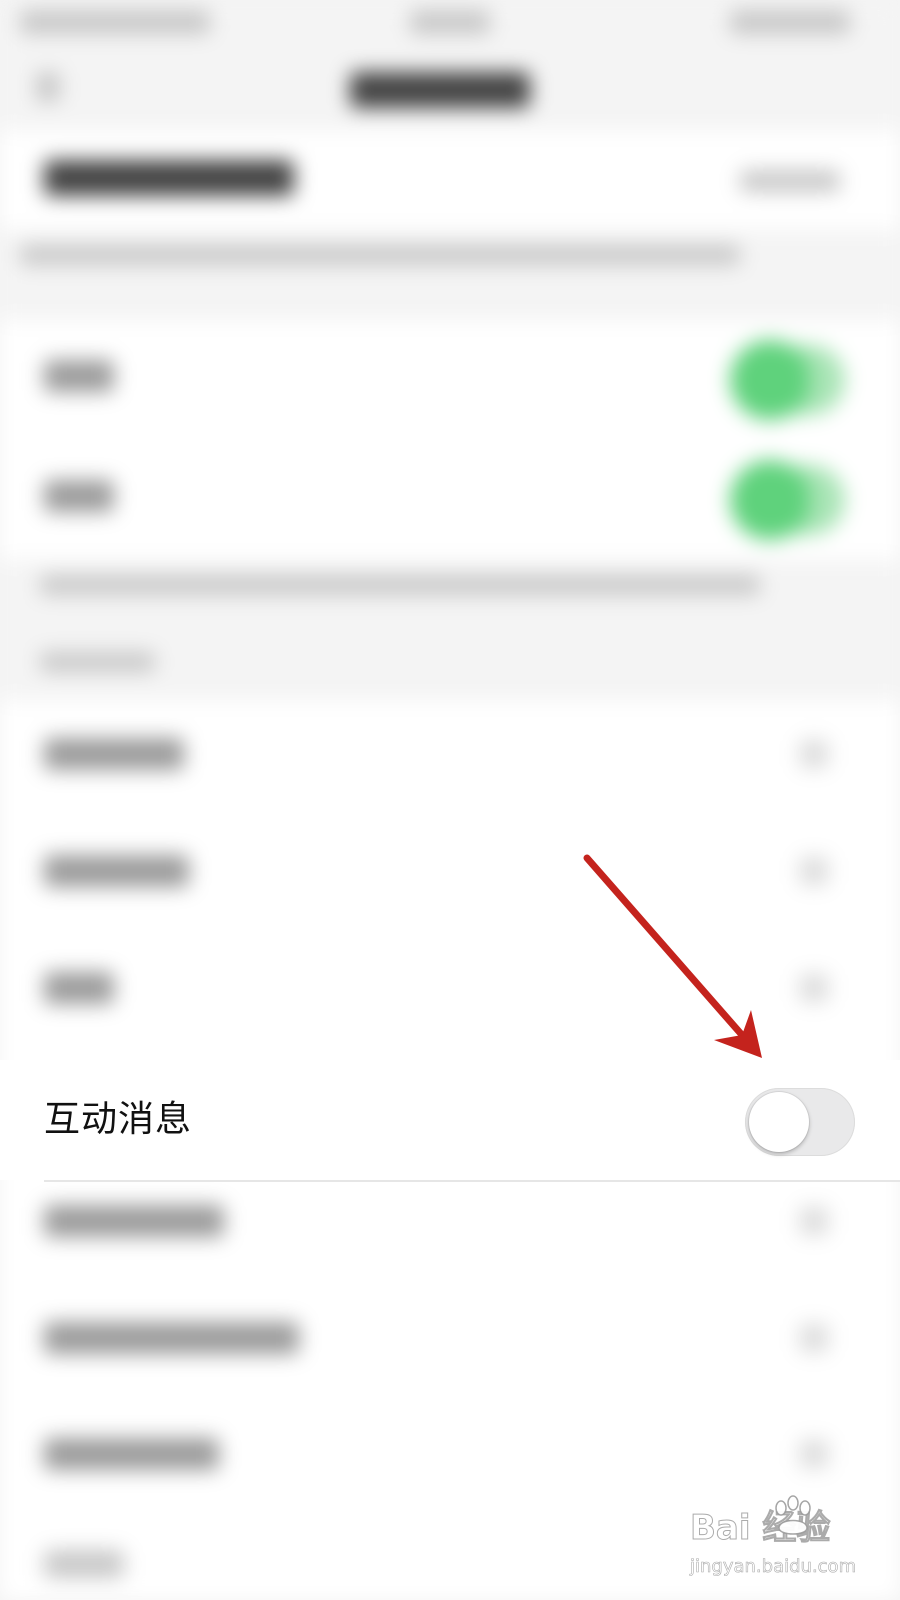 The width and height of the screenshot is (900, 1600). Describe the element at coordinates (664, 946) in the screenshot. I see `arrow-shaft` at that location.